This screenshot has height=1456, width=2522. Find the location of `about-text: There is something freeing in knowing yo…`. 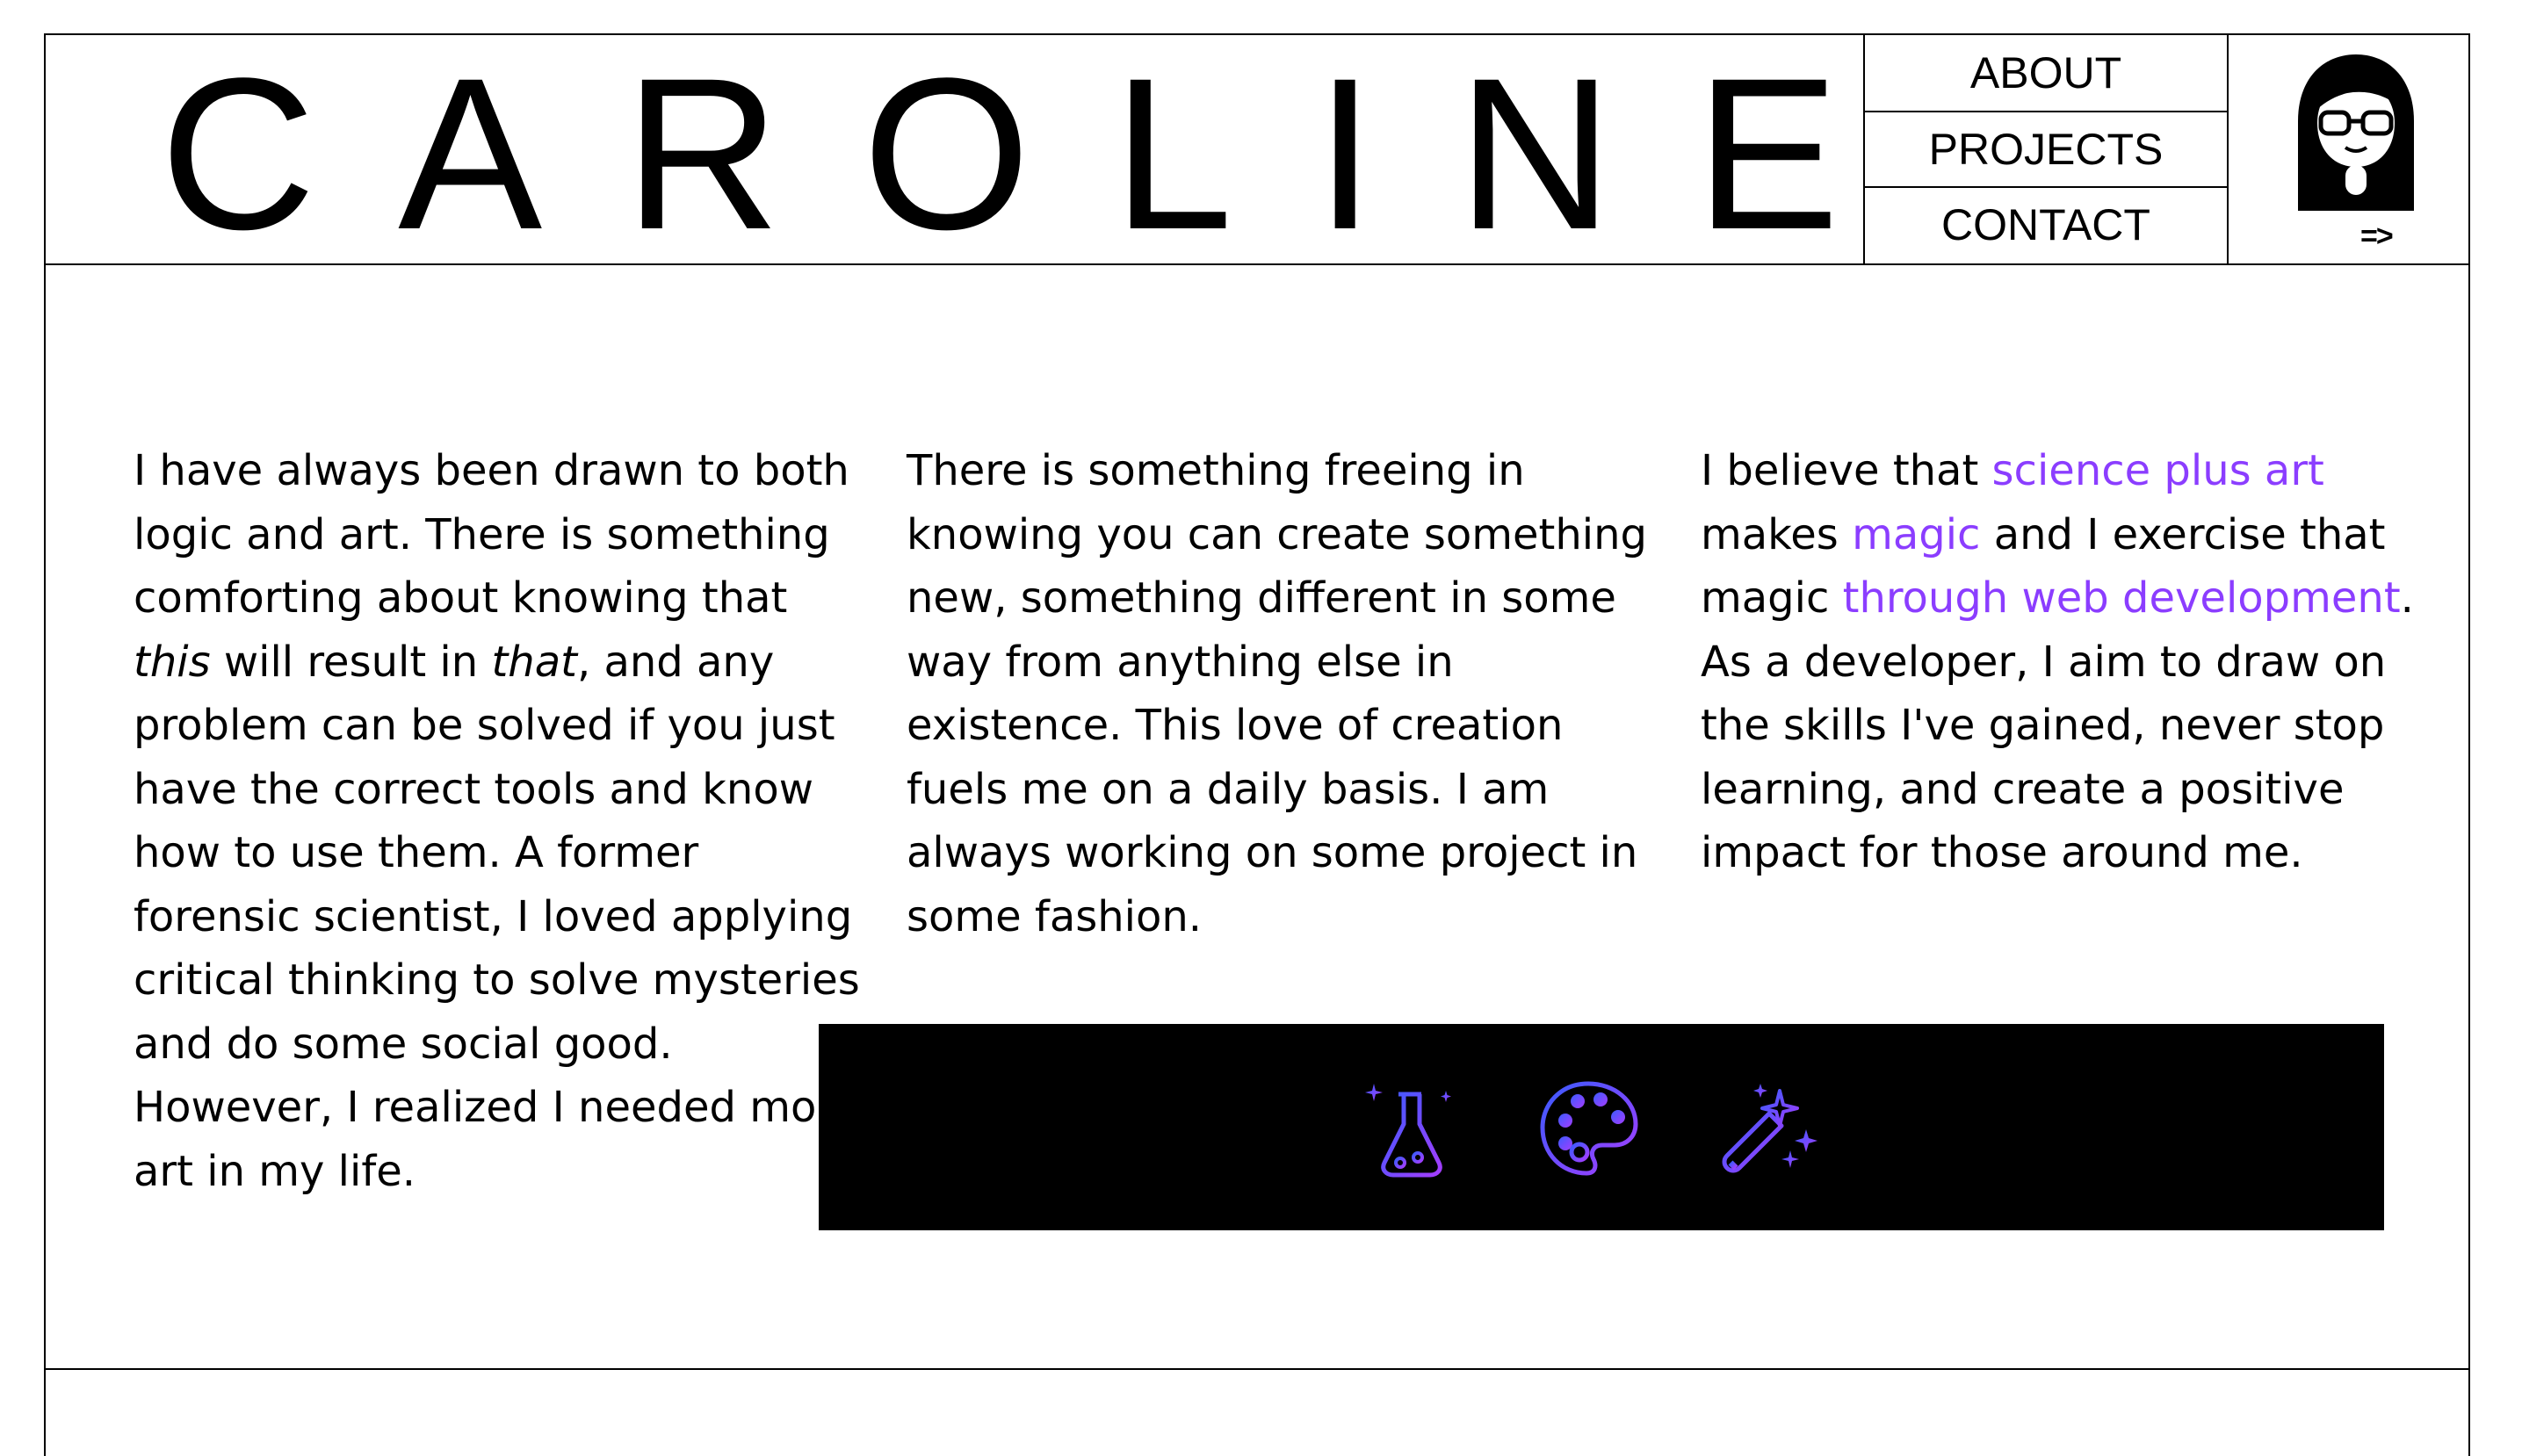

about-text: There is something freeing in knowing yo… is located at coordinates (1277, 693).